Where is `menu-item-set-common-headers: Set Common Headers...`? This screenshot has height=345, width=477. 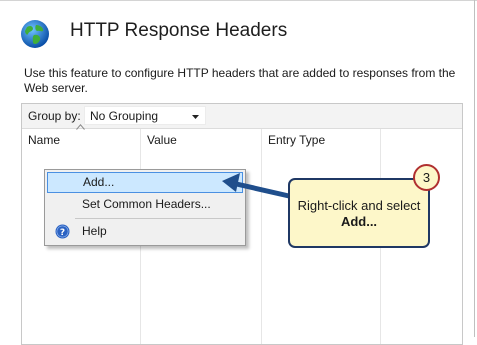
menu-item-set-common-headers: Set Common Headers... is located at coordinates (145, 204).